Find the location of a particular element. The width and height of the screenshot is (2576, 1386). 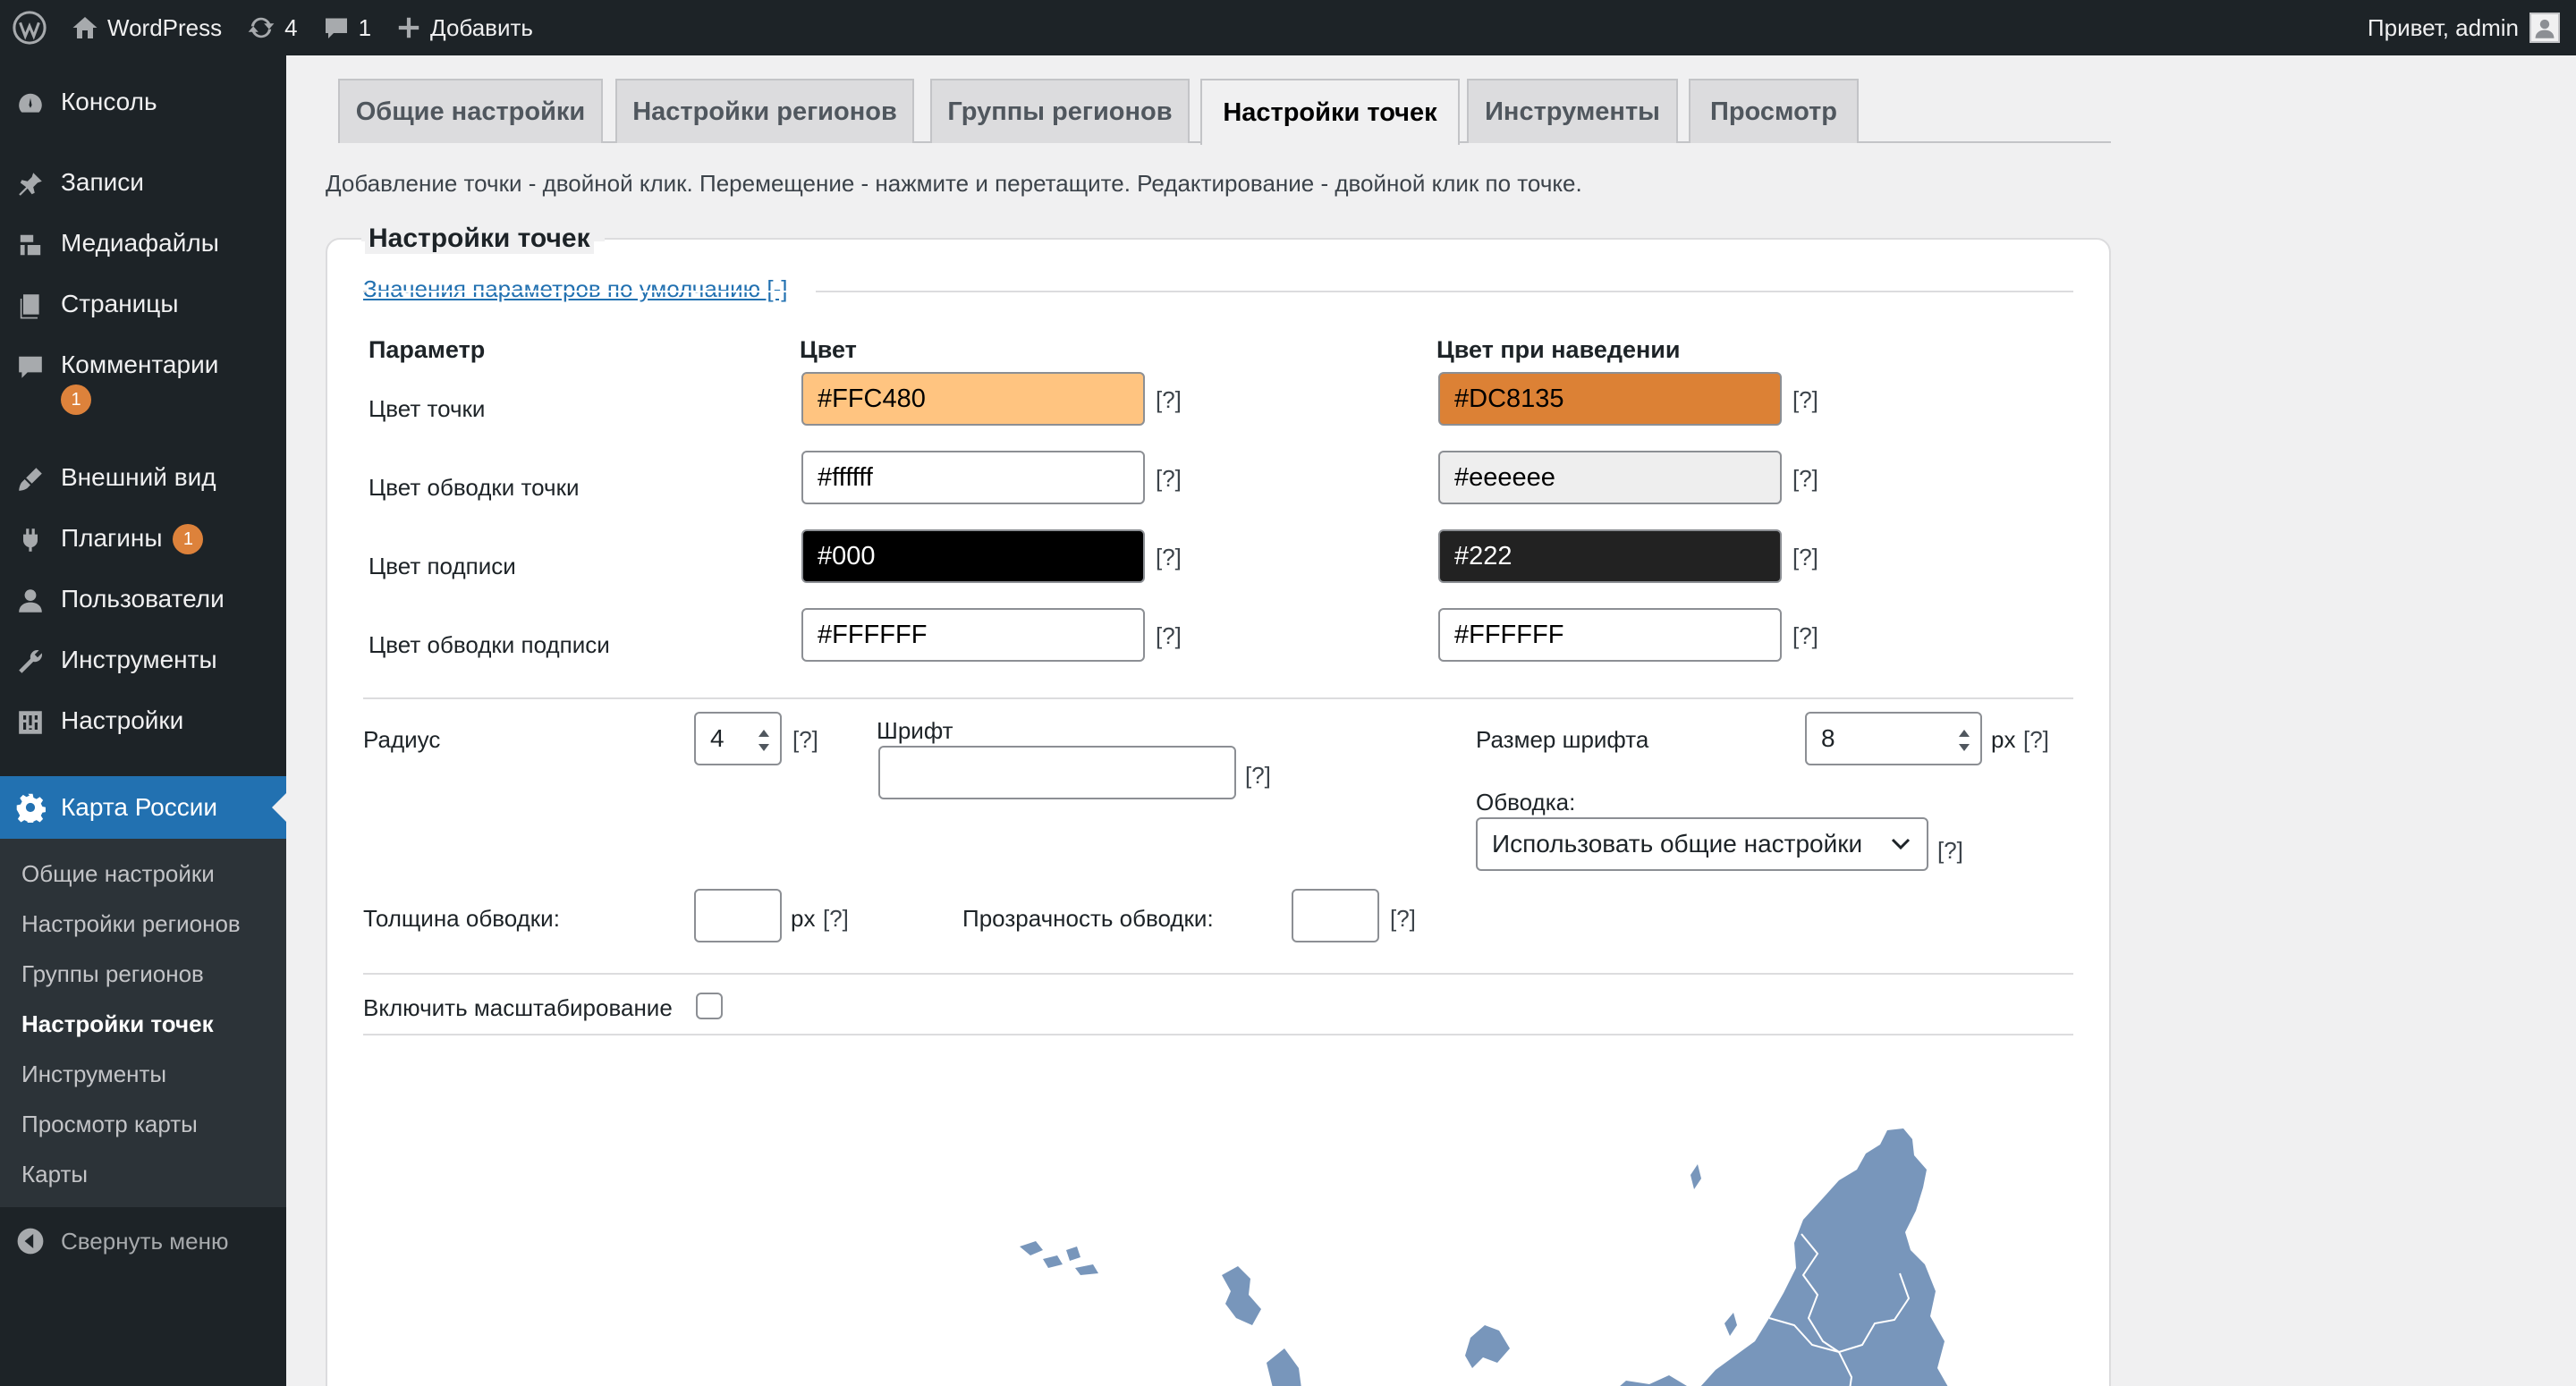

user-icon is located at coordinates (30, 601).